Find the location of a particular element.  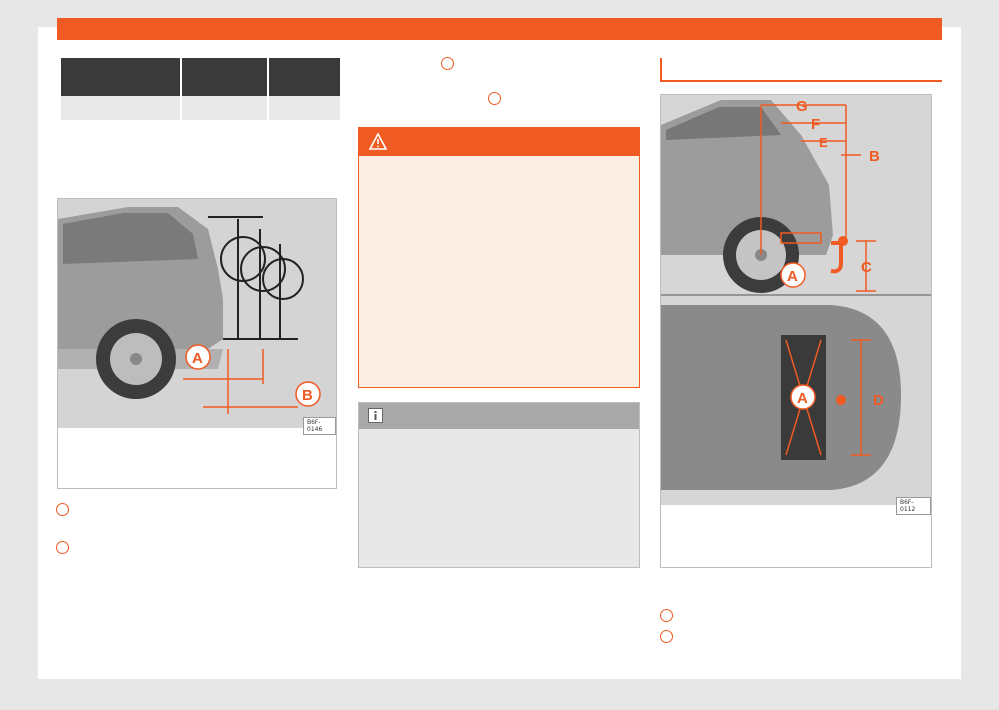

info-box-header is located at coordinates (499, 416).